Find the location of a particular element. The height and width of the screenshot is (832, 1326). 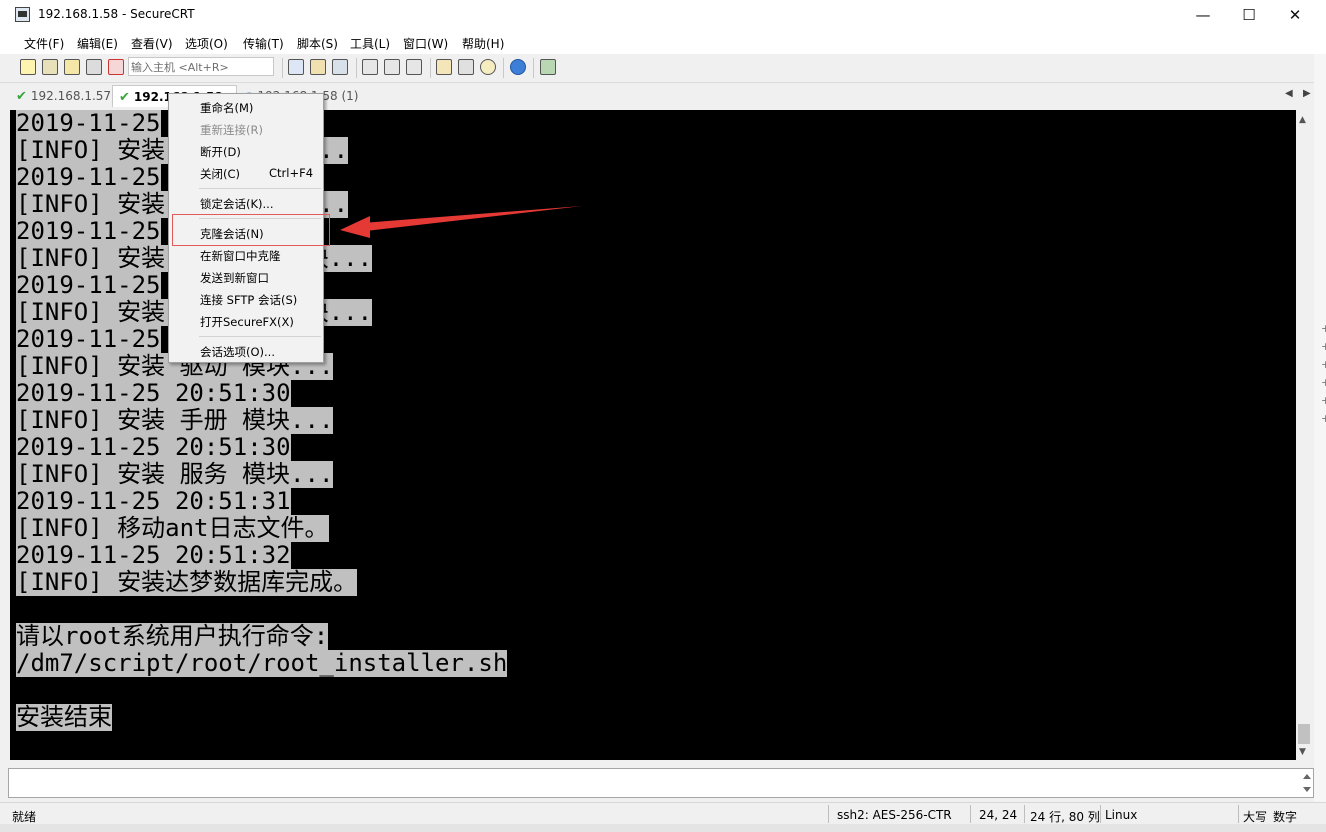

global-options-icon is located at coordinates (466, 67).